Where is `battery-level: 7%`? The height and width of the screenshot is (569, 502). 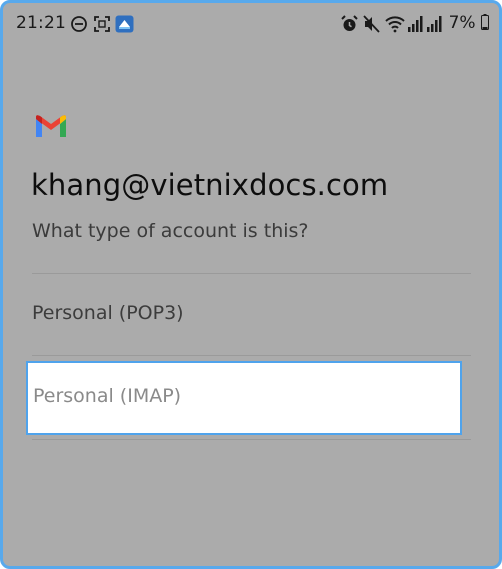
battery-level: 7% is located at coordinates (469, 23).